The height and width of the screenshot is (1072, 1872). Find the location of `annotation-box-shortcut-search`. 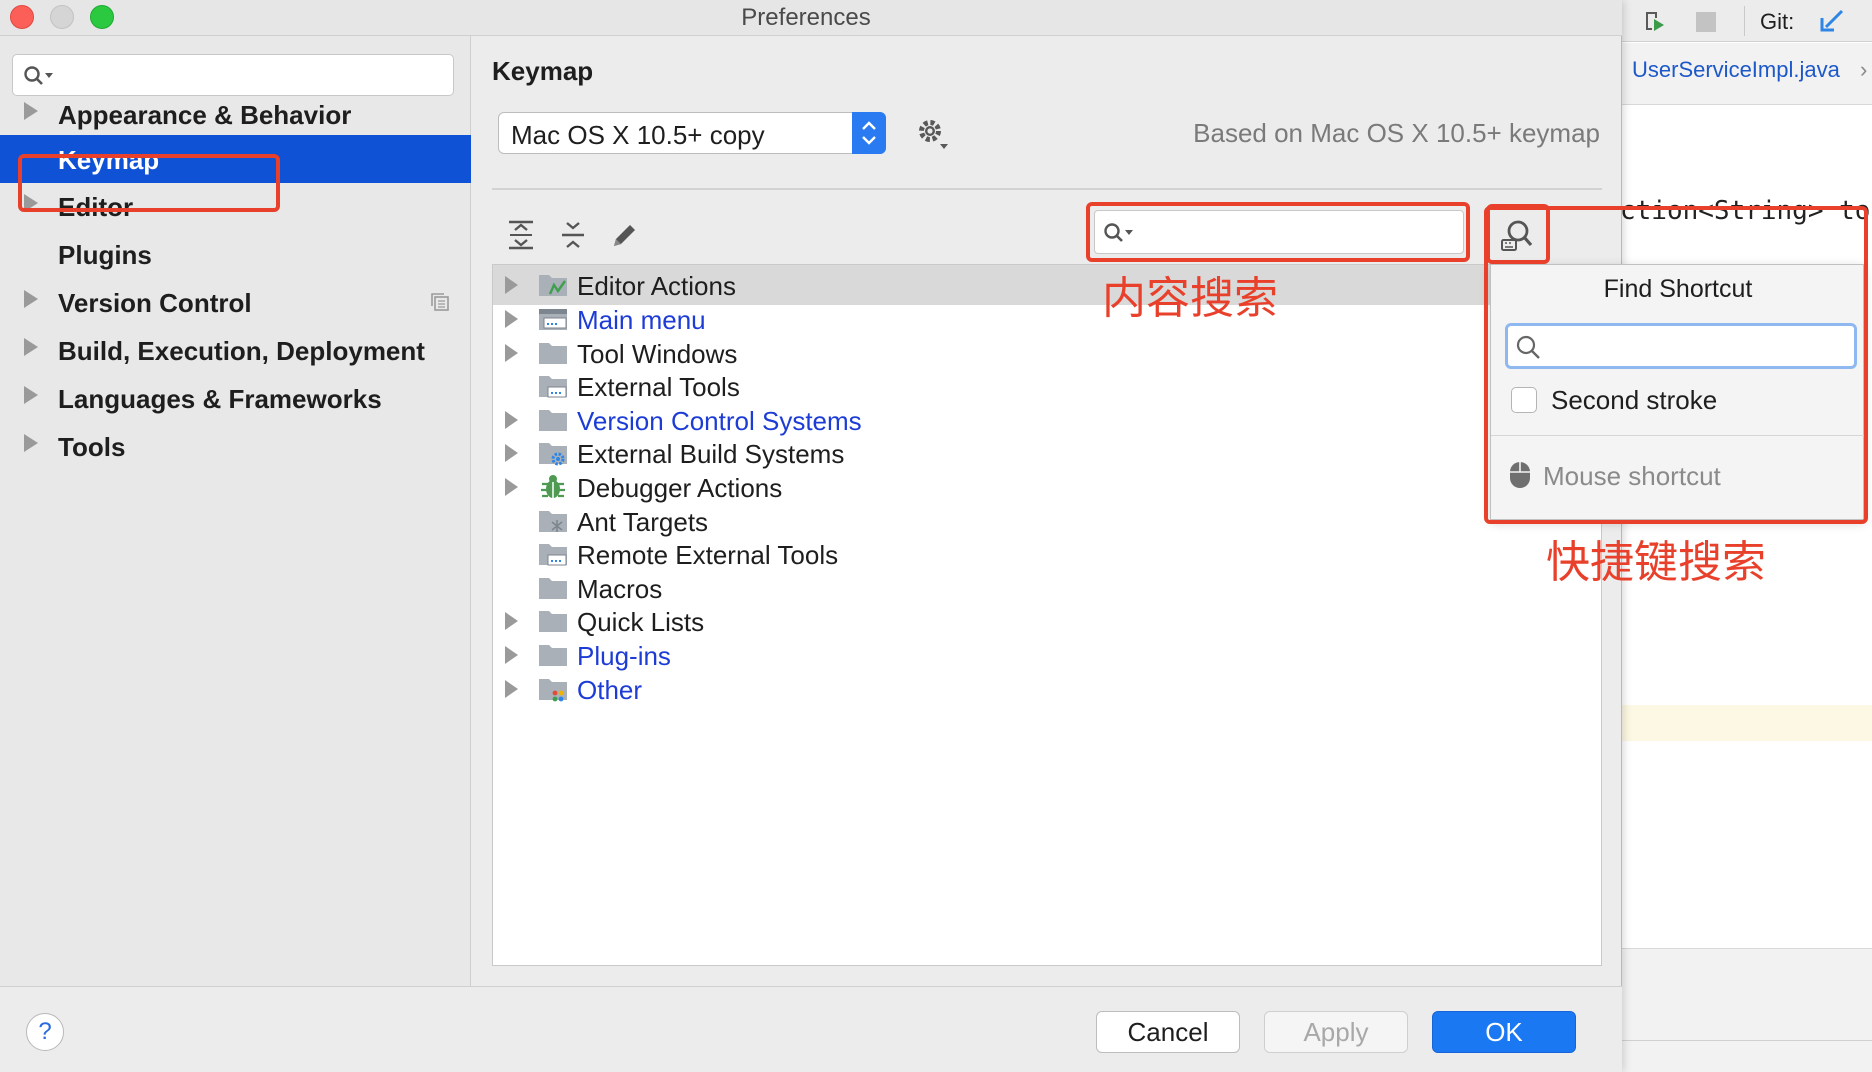

annotation-box-shortcut-search is located at coordinates (1676, 365).